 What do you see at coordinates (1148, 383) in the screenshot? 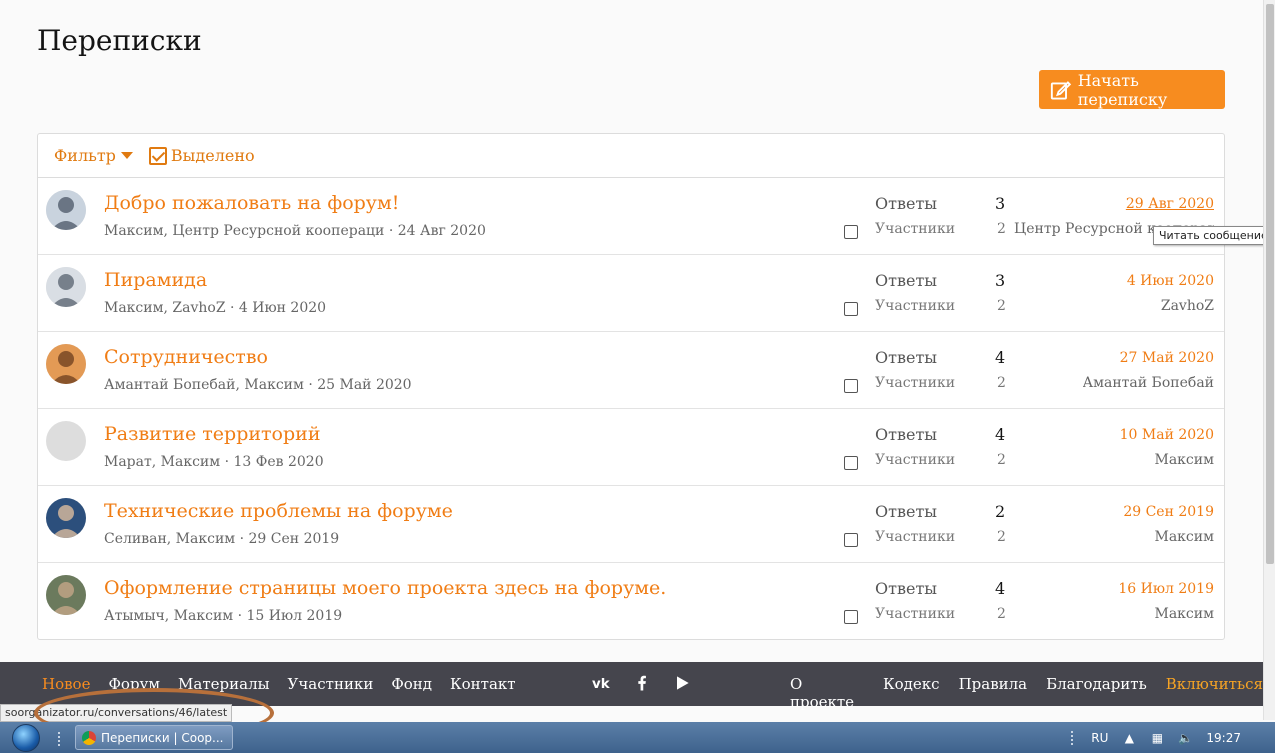
I see `last-message-user: Амантай Бопебай` at bounding box center [1148, 383].